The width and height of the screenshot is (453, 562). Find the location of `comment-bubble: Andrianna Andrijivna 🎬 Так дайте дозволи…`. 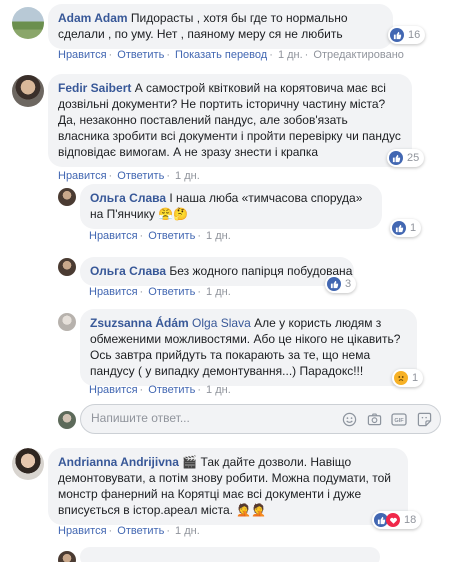

comment-bubble: Andrianna Andrijivna 🎬 Так дайте дозволи… is located at coordinates (228, 486).